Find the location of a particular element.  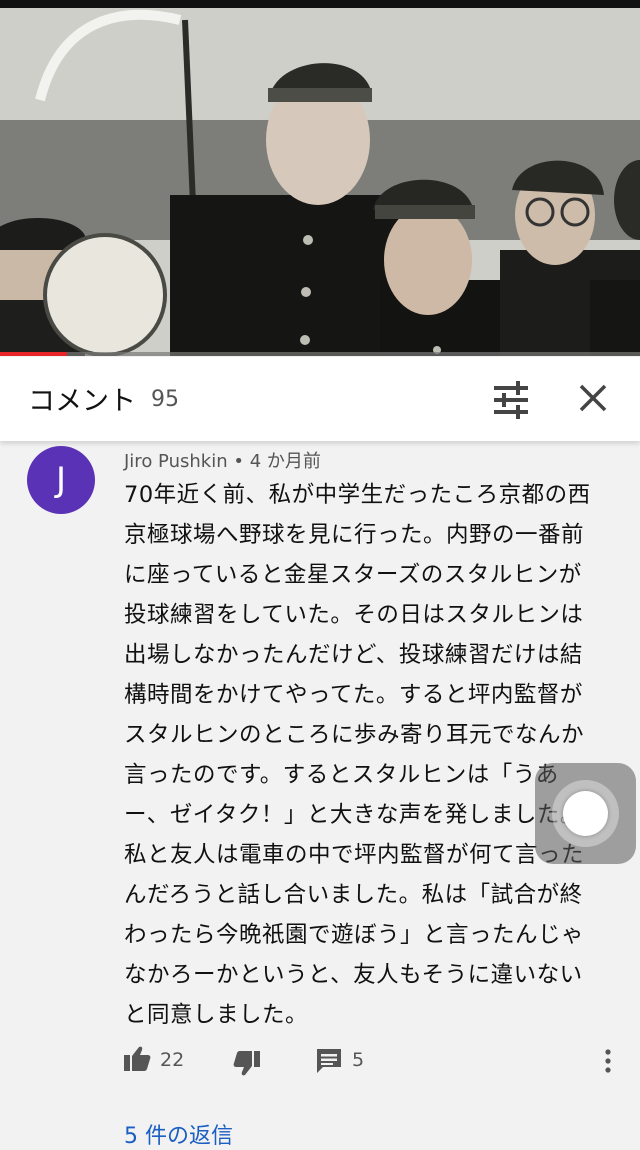

thumbs-down-icon is located at coordinates (246, 1063).